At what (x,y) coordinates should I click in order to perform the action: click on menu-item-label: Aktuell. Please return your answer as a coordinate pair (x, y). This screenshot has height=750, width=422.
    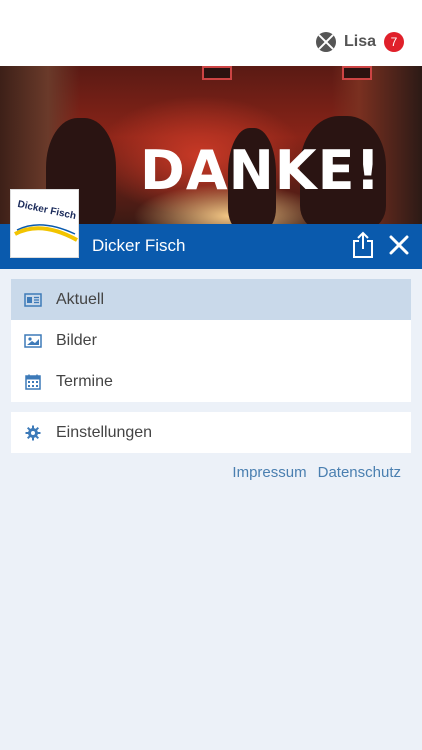
    Looking at the image, I should click on (80, 299).